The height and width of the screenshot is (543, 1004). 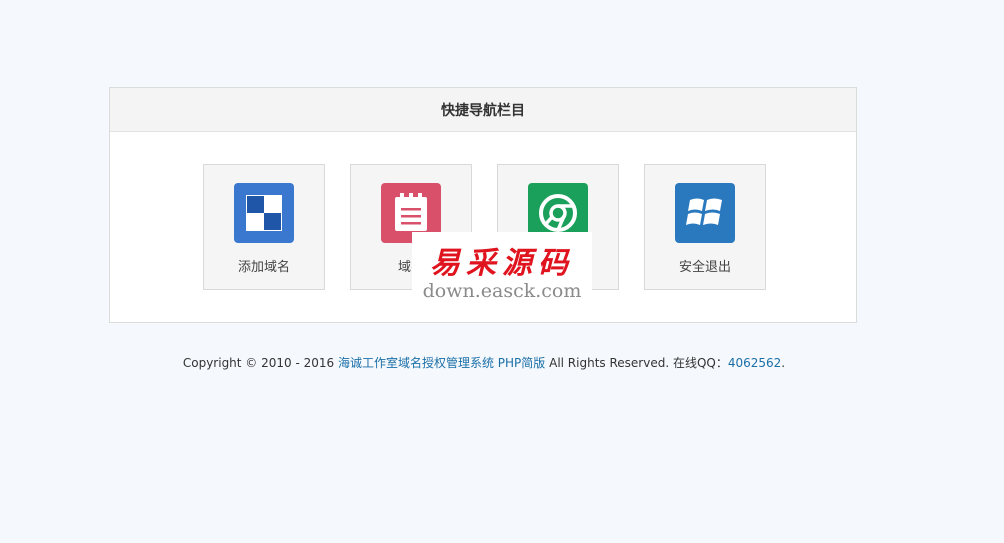 I want to click on watermark-logo: 易采源码 down.easck.com, so click(x=502, y=268).